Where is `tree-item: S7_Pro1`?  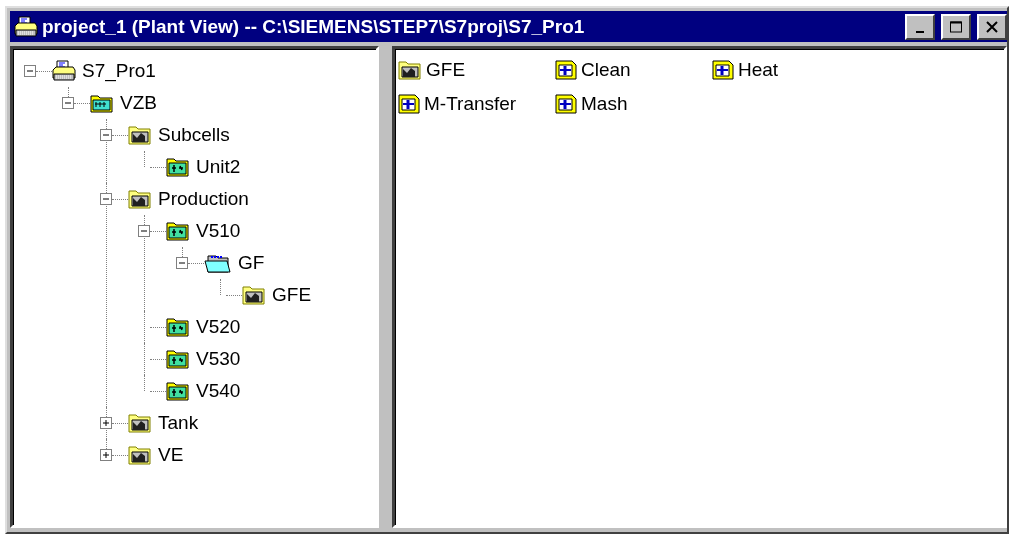 tree-item: S7_Pro1 is located at coordinates (119, 71).